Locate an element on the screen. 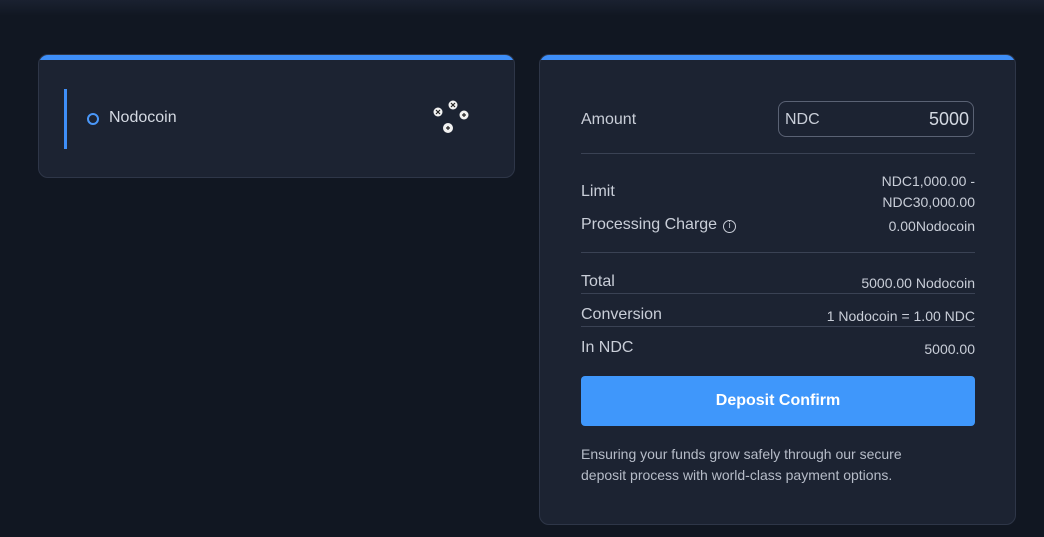 The width and height of the screenshot is (1044, 537). limit-value-min: NDC1,000.00 - is located at coordinates (928, 181).